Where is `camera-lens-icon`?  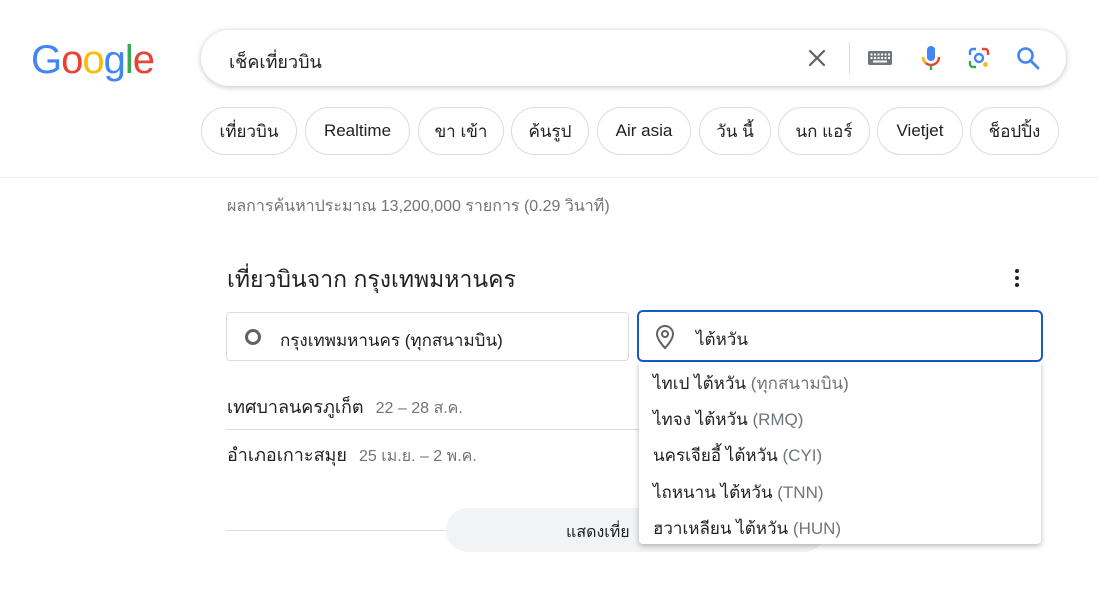
camera-lens-icon is located at coordinates (979, 58).